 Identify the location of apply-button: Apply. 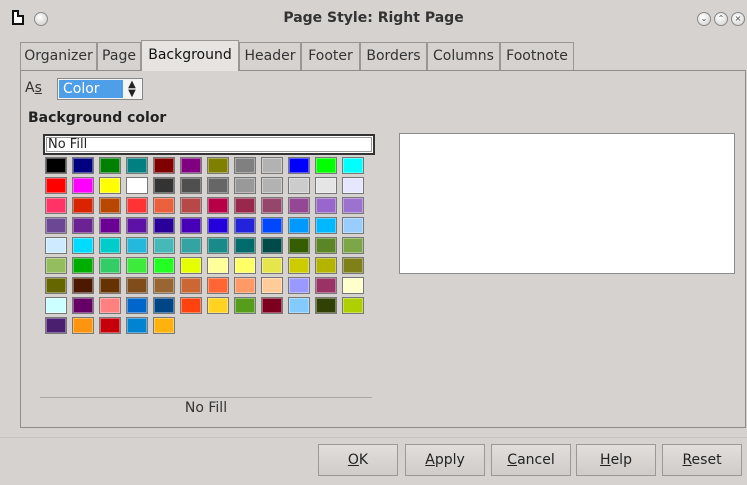
(445, 460).